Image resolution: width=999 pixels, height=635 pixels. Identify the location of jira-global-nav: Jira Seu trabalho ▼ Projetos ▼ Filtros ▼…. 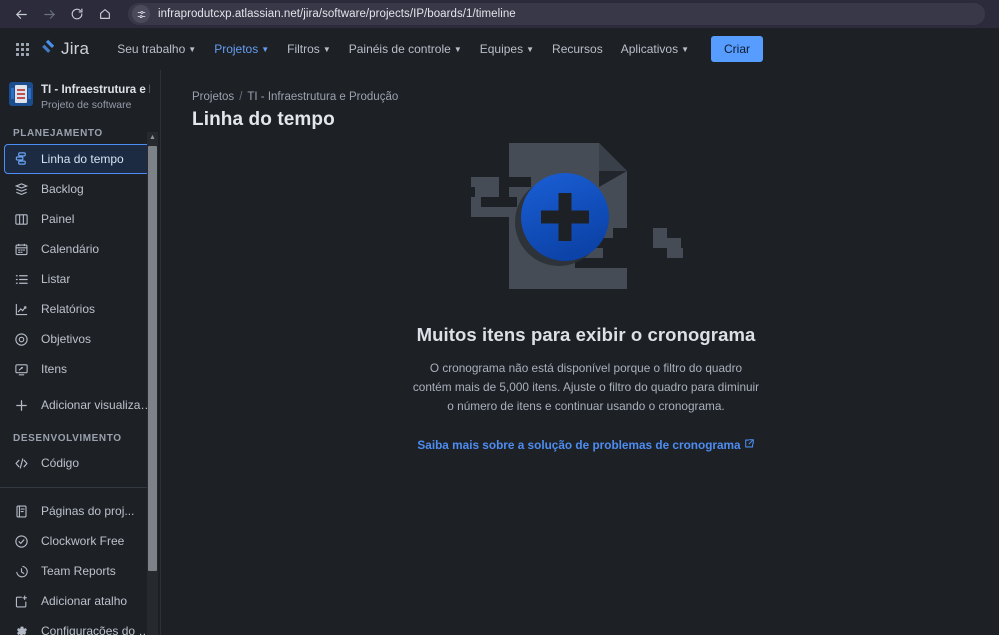
(499, 49).